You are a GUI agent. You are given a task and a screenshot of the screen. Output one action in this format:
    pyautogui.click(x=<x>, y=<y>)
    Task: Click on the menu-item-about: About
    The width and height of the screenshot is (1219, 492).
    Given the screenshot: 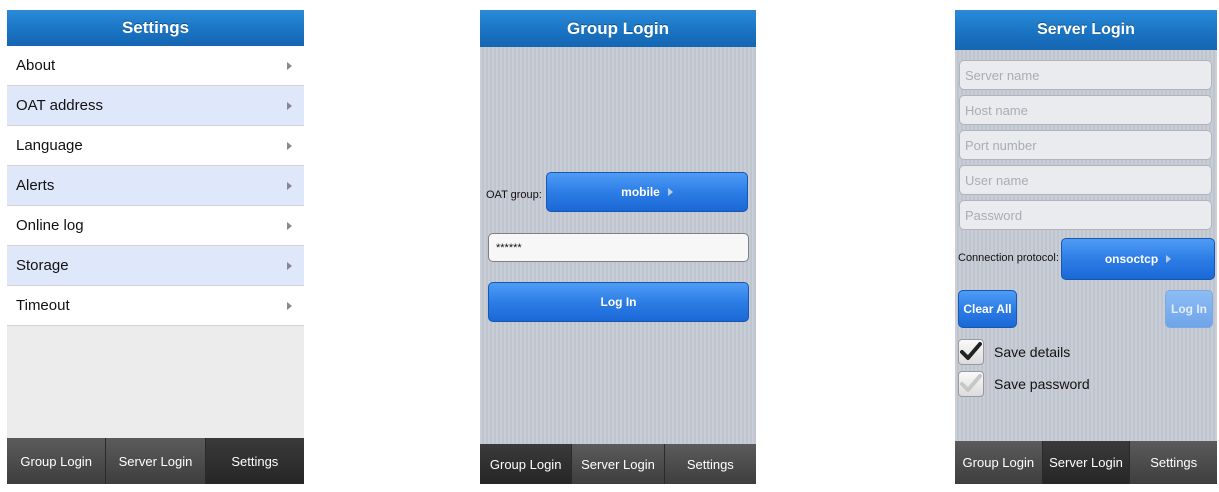 What is the action you would take?
    pyautogui.click(x=155, y=66)
    